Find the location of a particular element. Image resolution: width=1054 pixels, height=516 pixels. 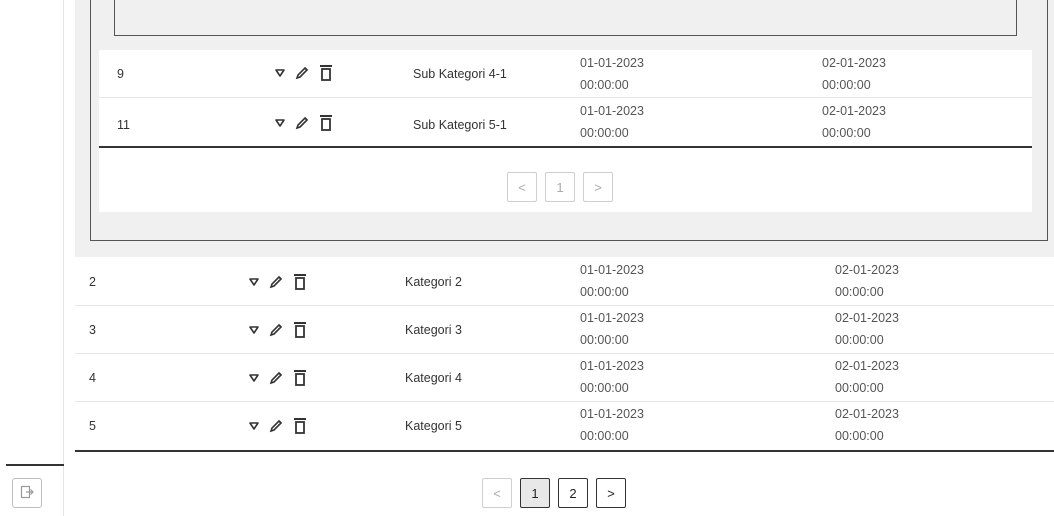

row-id: 11 is located at coordinates (123, 125).